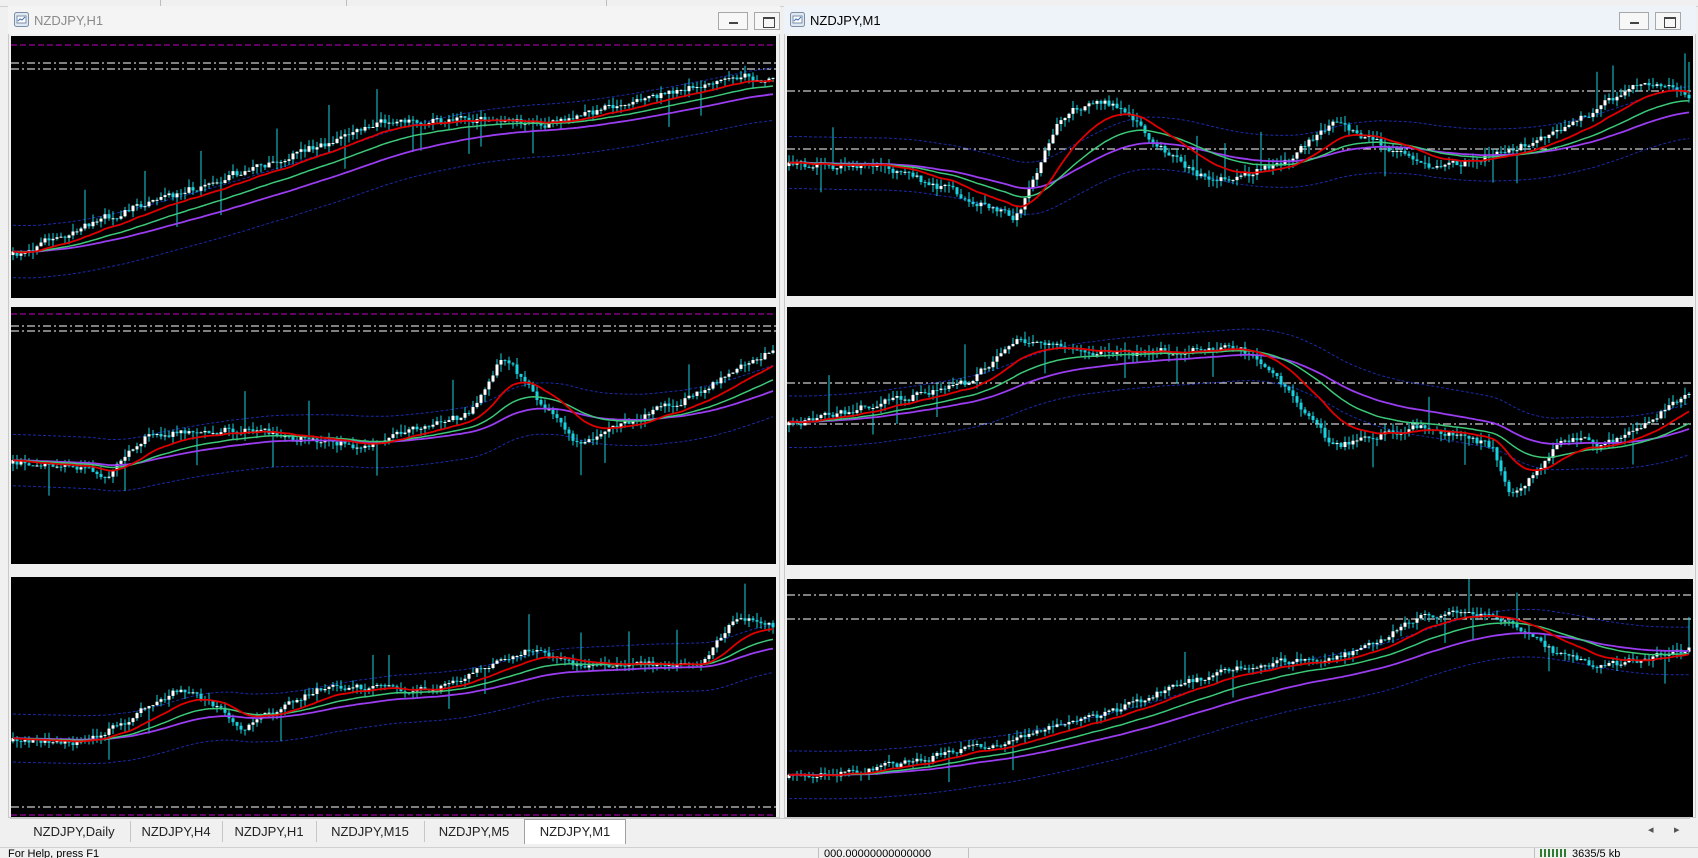 This screenshot has height=858, width=1698. Describe the element at coordinates (575, 831) in the screenshot. I see `tab-m1: NZDJPY,M1` at that location.